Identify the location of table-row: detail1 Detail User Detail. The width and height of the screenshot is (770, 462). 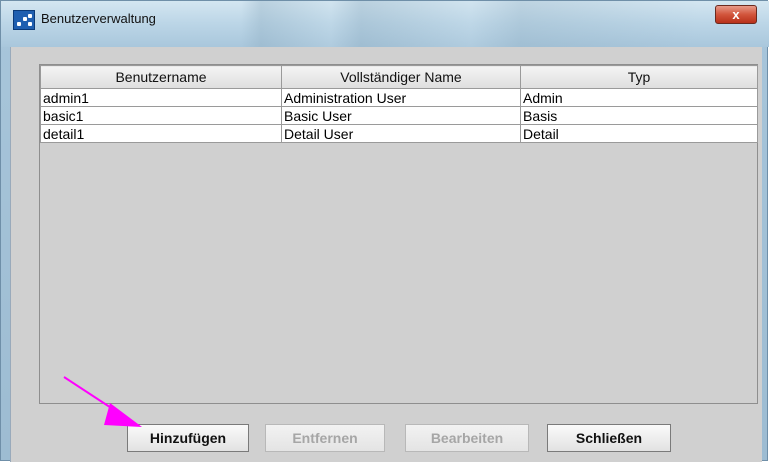
(399, 133).